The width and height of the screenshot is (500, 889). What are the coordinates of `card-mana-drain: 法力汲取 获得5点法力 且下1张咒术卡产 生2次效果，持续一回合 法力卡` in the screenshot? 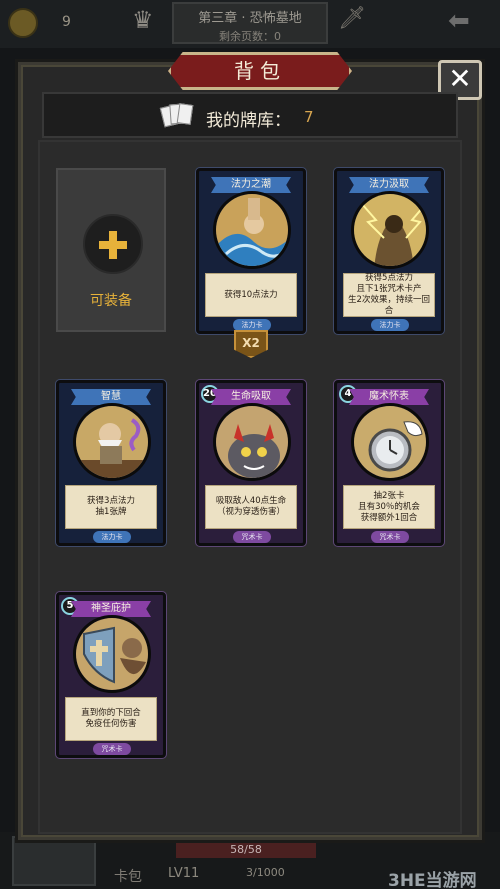 It's located at (389, 251).